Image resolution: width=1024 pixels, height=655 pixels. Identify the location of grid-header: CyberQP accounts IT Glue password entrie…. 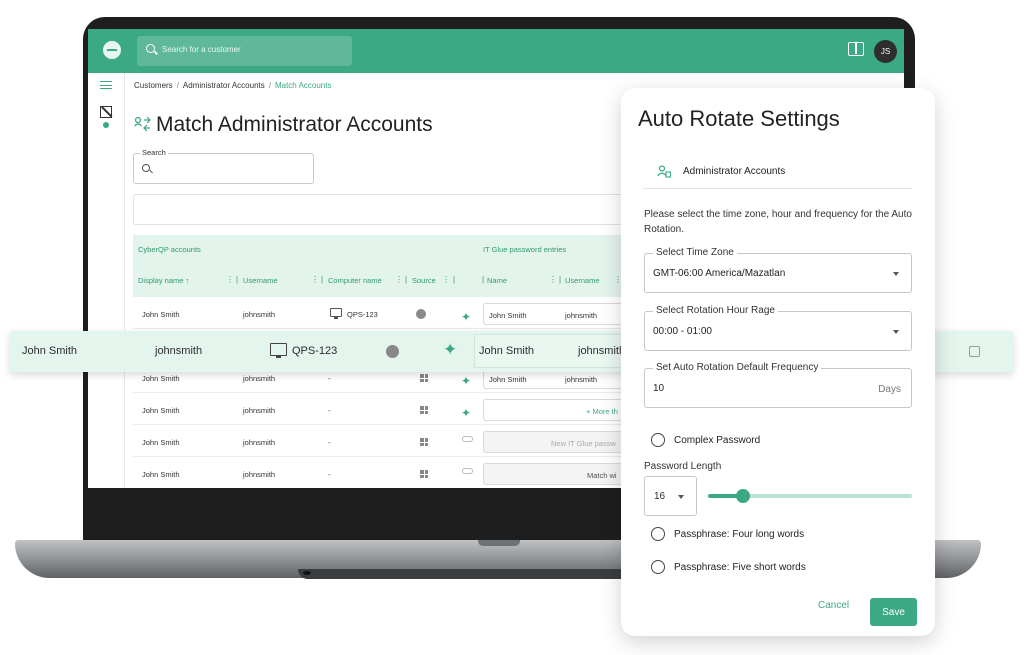
(383, 266).